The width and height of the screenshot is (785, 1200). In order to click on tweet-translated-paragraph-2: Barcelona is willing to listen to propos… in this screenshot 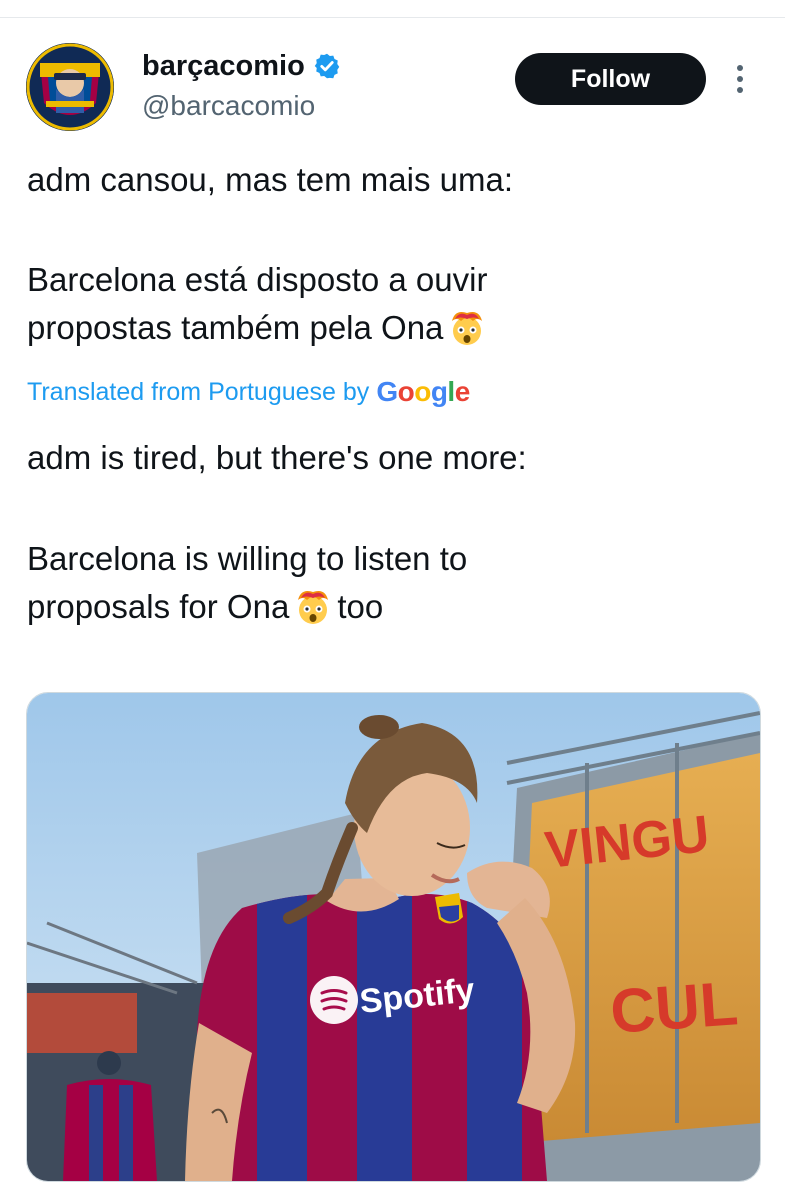, I will do `click(397, 583)`.